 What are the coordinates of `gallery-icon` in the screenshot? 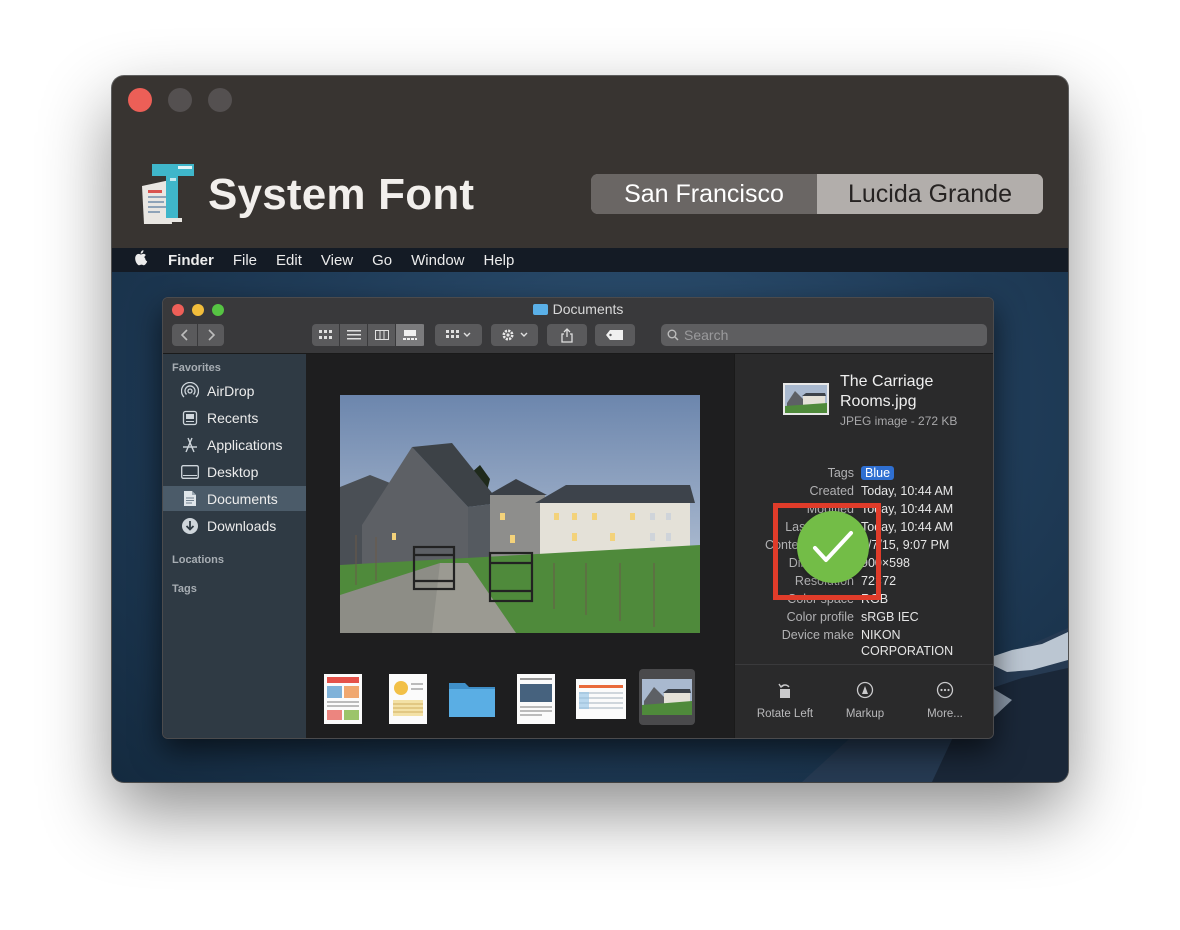 It's located at (410, 335).